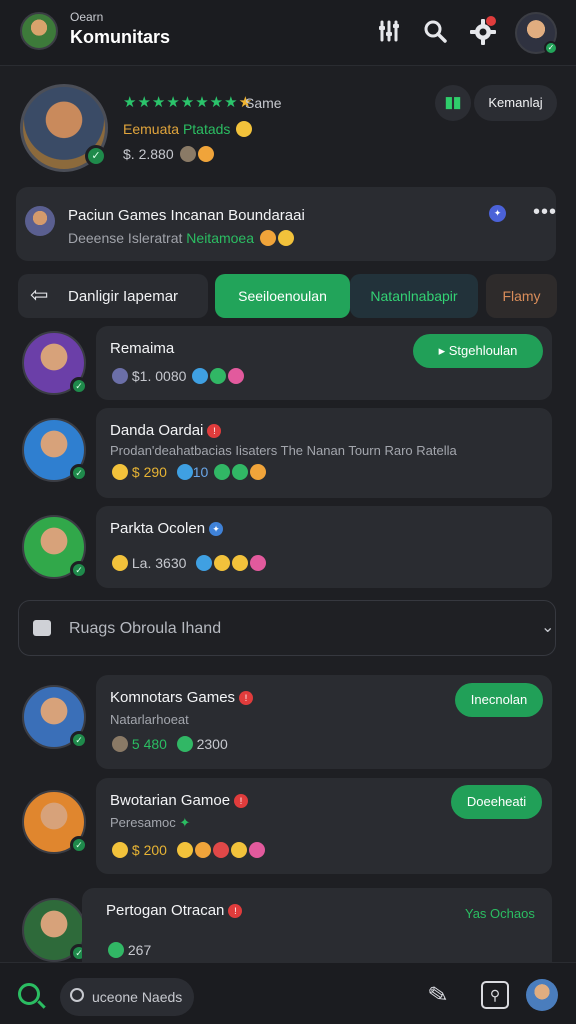 The image size is (576, 1024). Describe the element at coordinates (125, 238) in the screenshot. I see `post-sub-gray: Deeense Isleratrat` at that location.